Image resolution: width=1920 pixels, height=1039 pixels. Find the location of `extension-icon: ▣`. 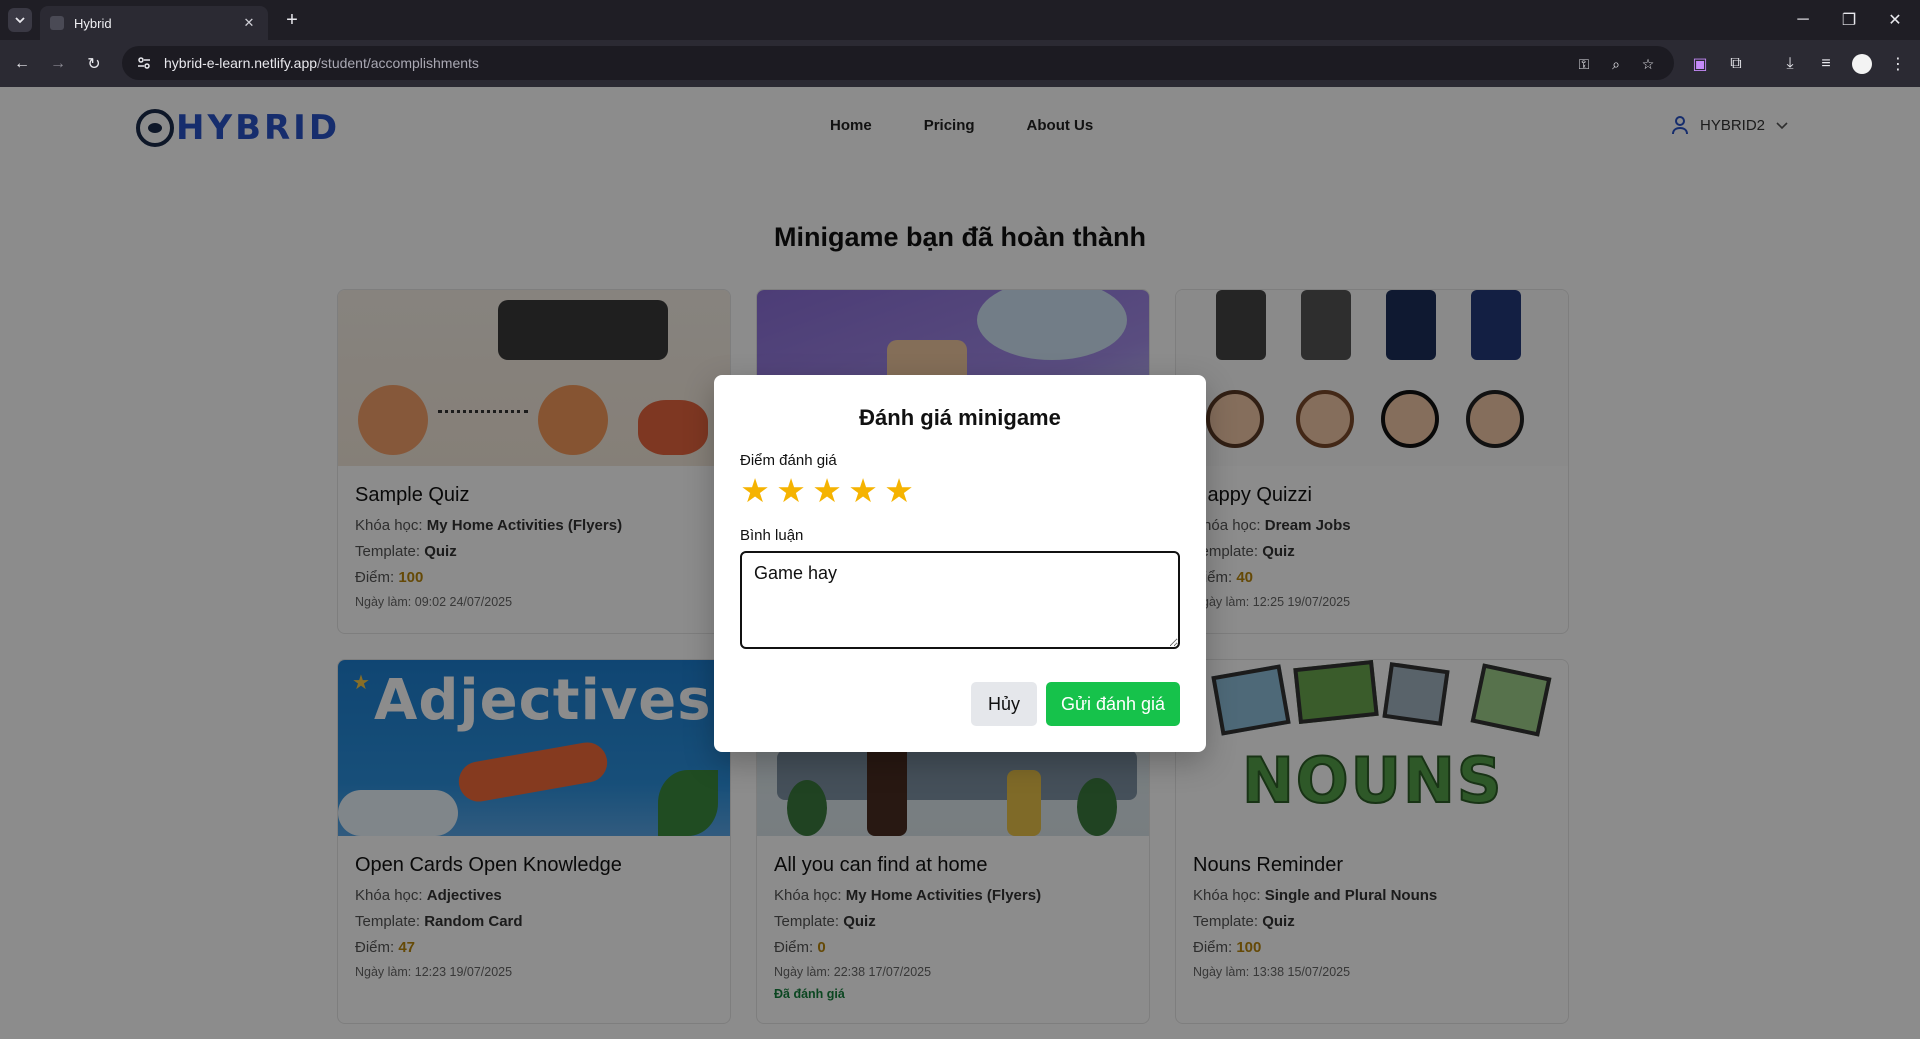

extension-icon: ▣ is located at coordinates (1700, 64).